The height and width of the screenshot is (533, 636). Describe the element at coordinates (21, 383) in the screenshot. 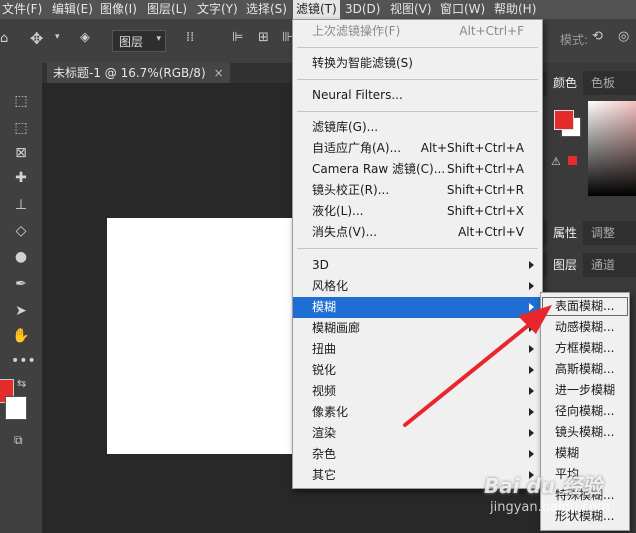

I see `swap-colors-icon: ⇆` at that location.